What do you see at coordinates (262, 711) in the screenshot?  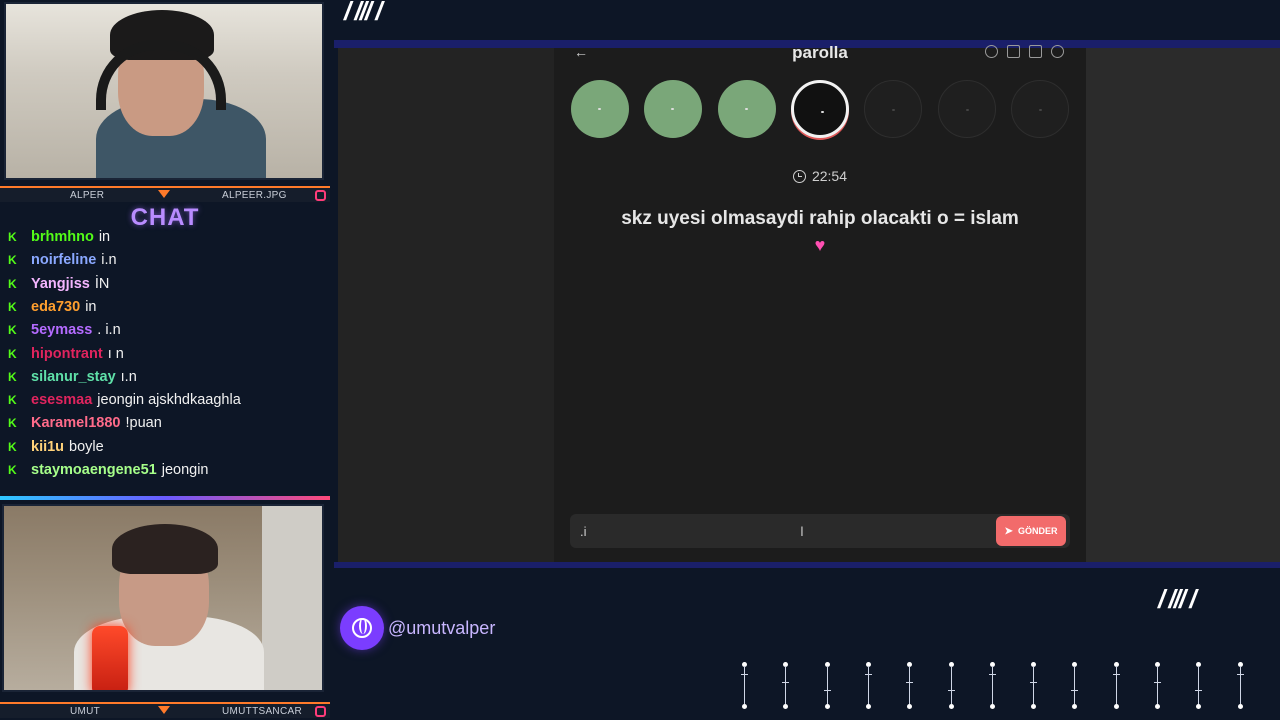 I see `webcam-bottom-handle: UMUTTSANCAR` at bounding box center [262, 711].